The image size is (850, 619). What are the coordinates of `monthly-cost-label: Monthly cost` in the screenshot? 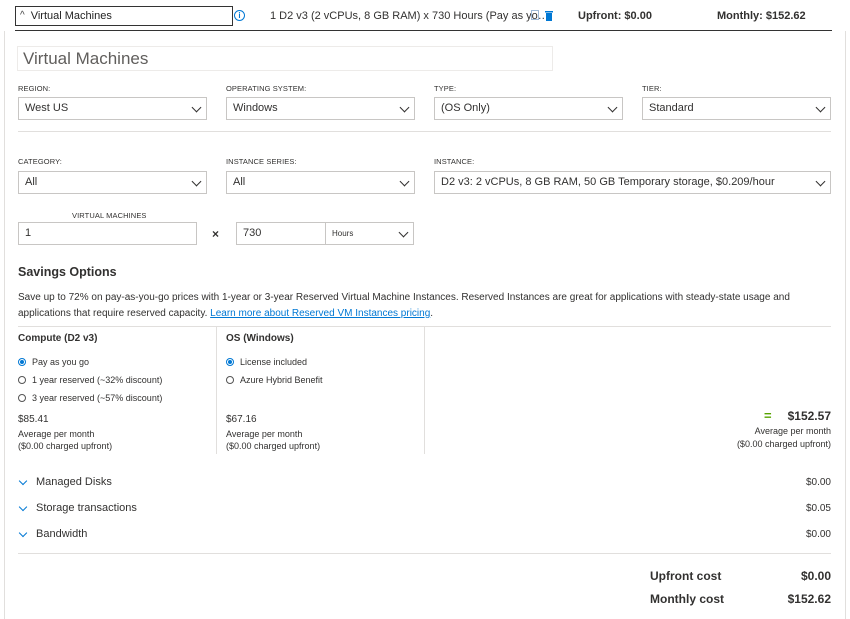 It's located at (687, 599).